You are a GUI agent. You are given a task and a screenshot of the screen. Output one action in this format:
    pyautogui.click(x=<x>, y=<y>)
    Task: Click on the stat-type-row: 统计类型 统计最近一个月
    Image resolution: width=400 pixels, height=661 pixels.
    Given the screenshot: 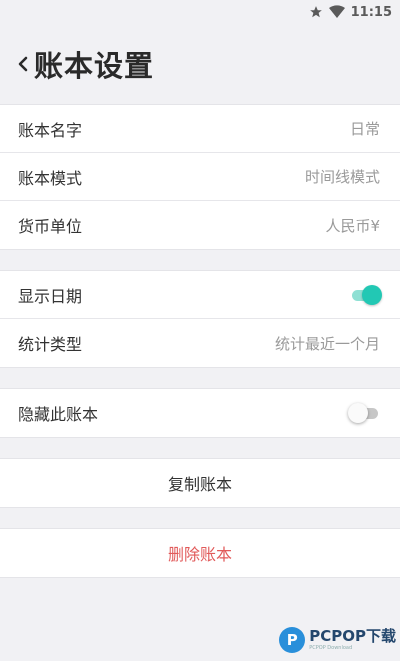 What is the action you would take?
    pyautogui.click(x=200, y=343)
    